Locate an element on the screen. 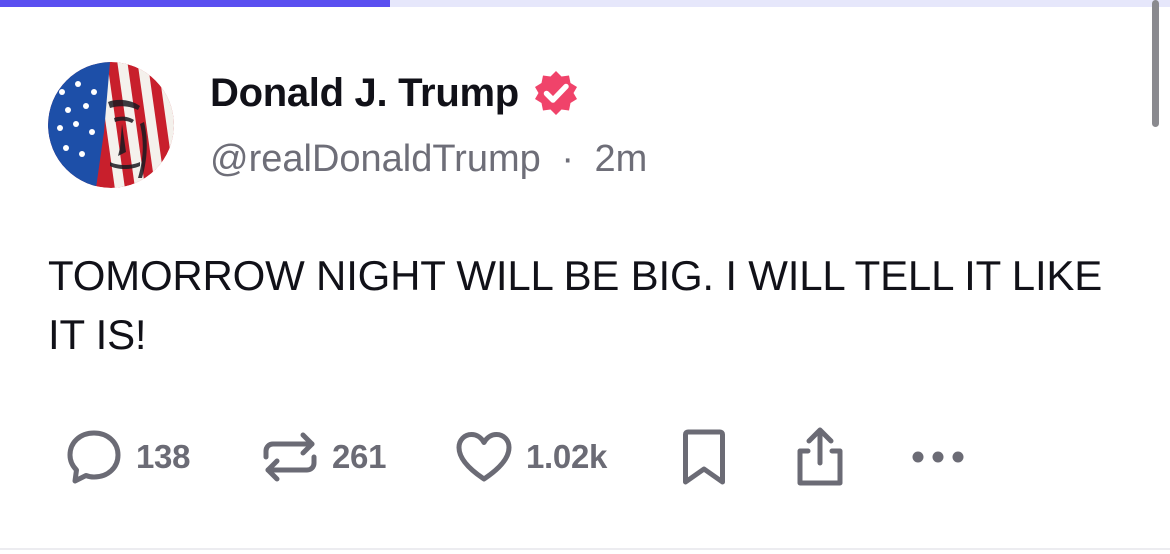 Image resolution: width=1170 pixels, height=554 pixels. avatar-image is located at coordinates (111, 125).